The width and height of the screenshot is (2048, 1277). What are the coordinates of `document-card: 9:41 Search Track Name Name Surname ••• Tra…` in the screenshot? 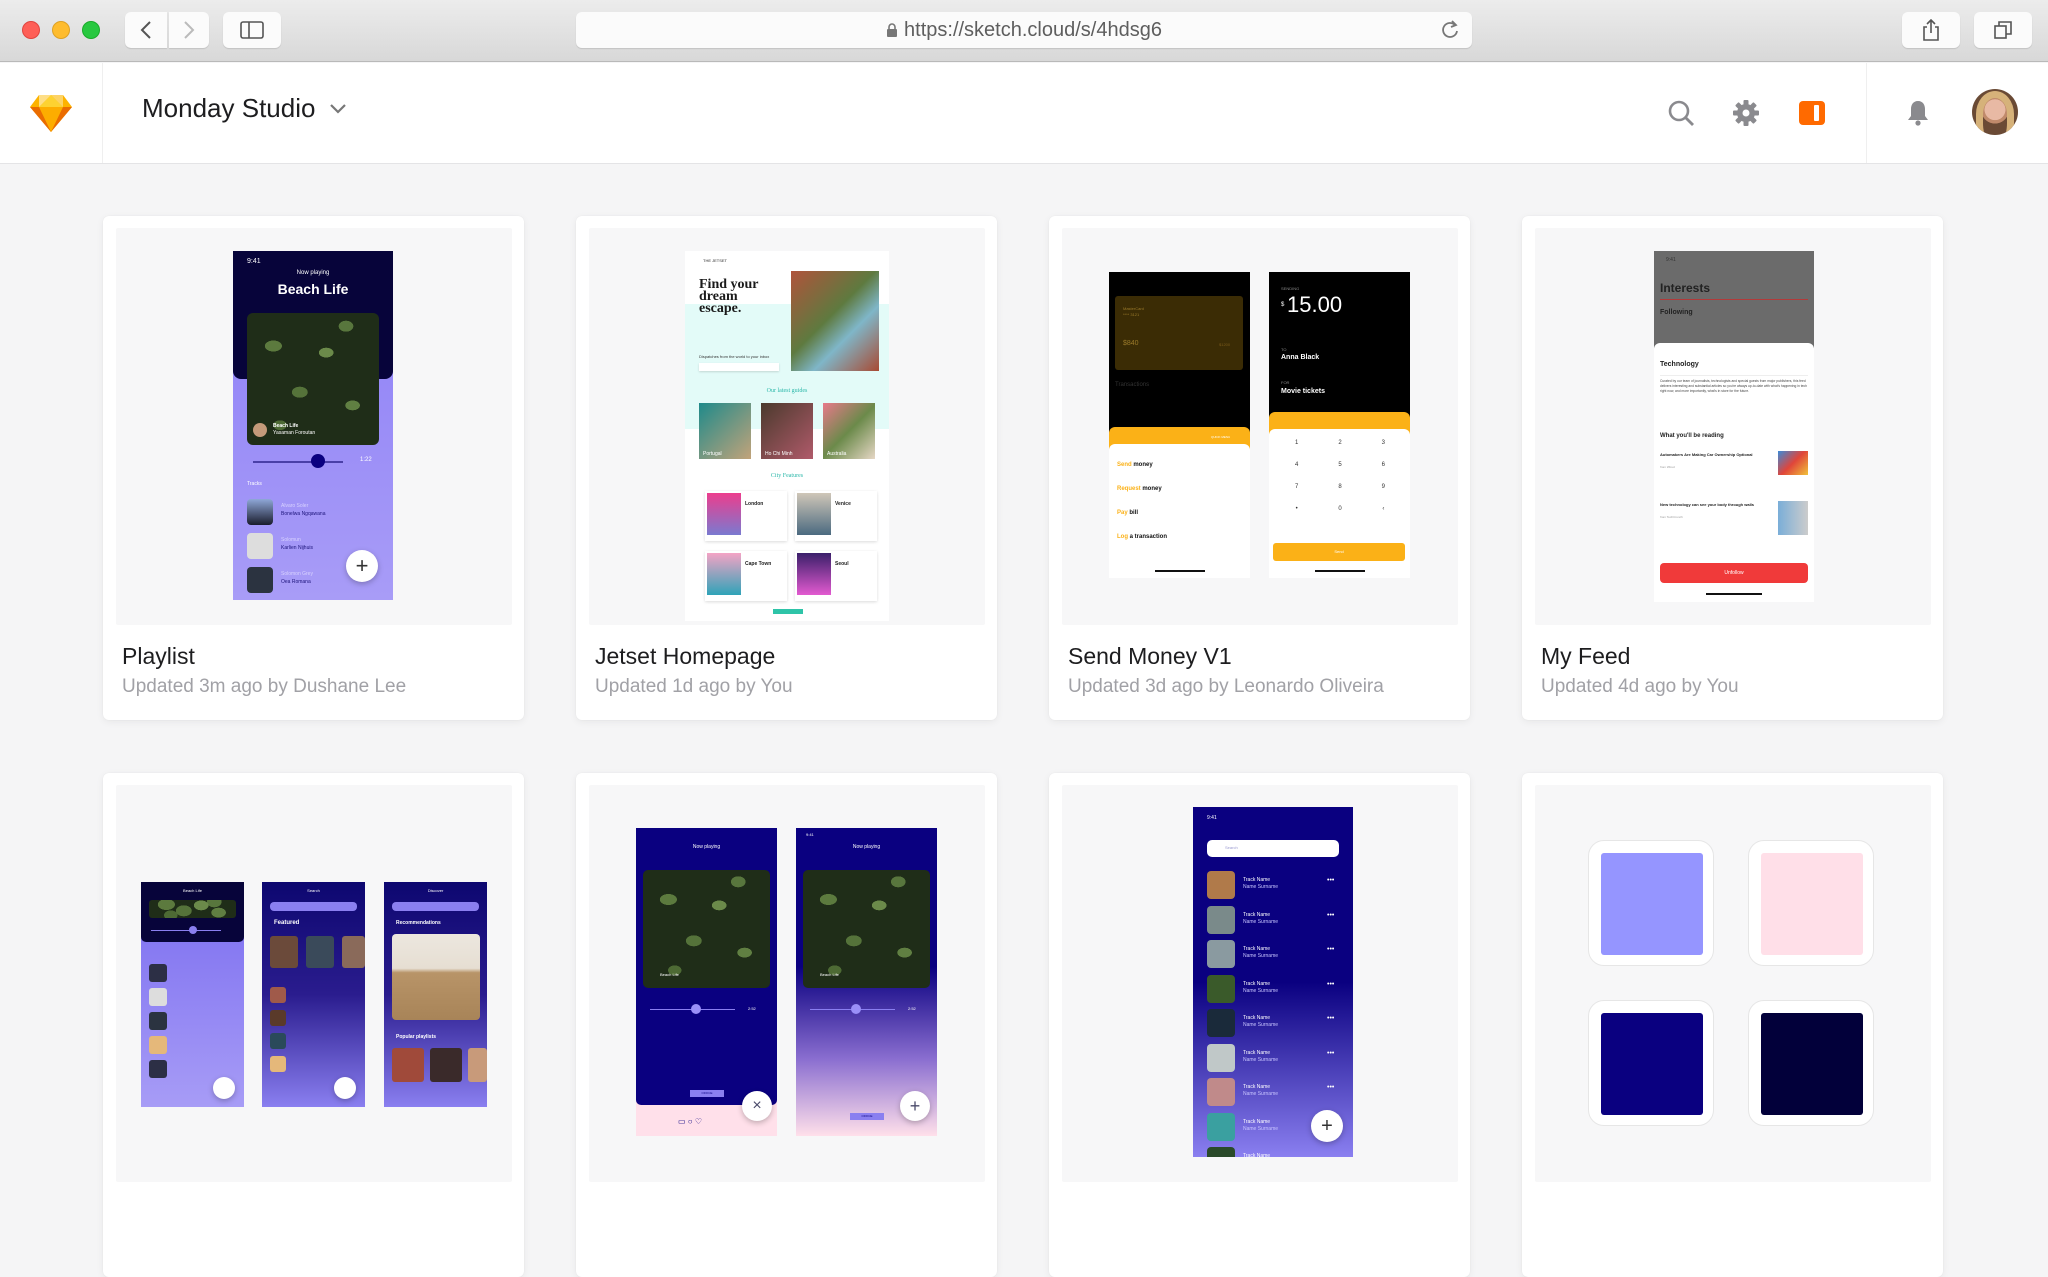 It's located at (1259, 1025).